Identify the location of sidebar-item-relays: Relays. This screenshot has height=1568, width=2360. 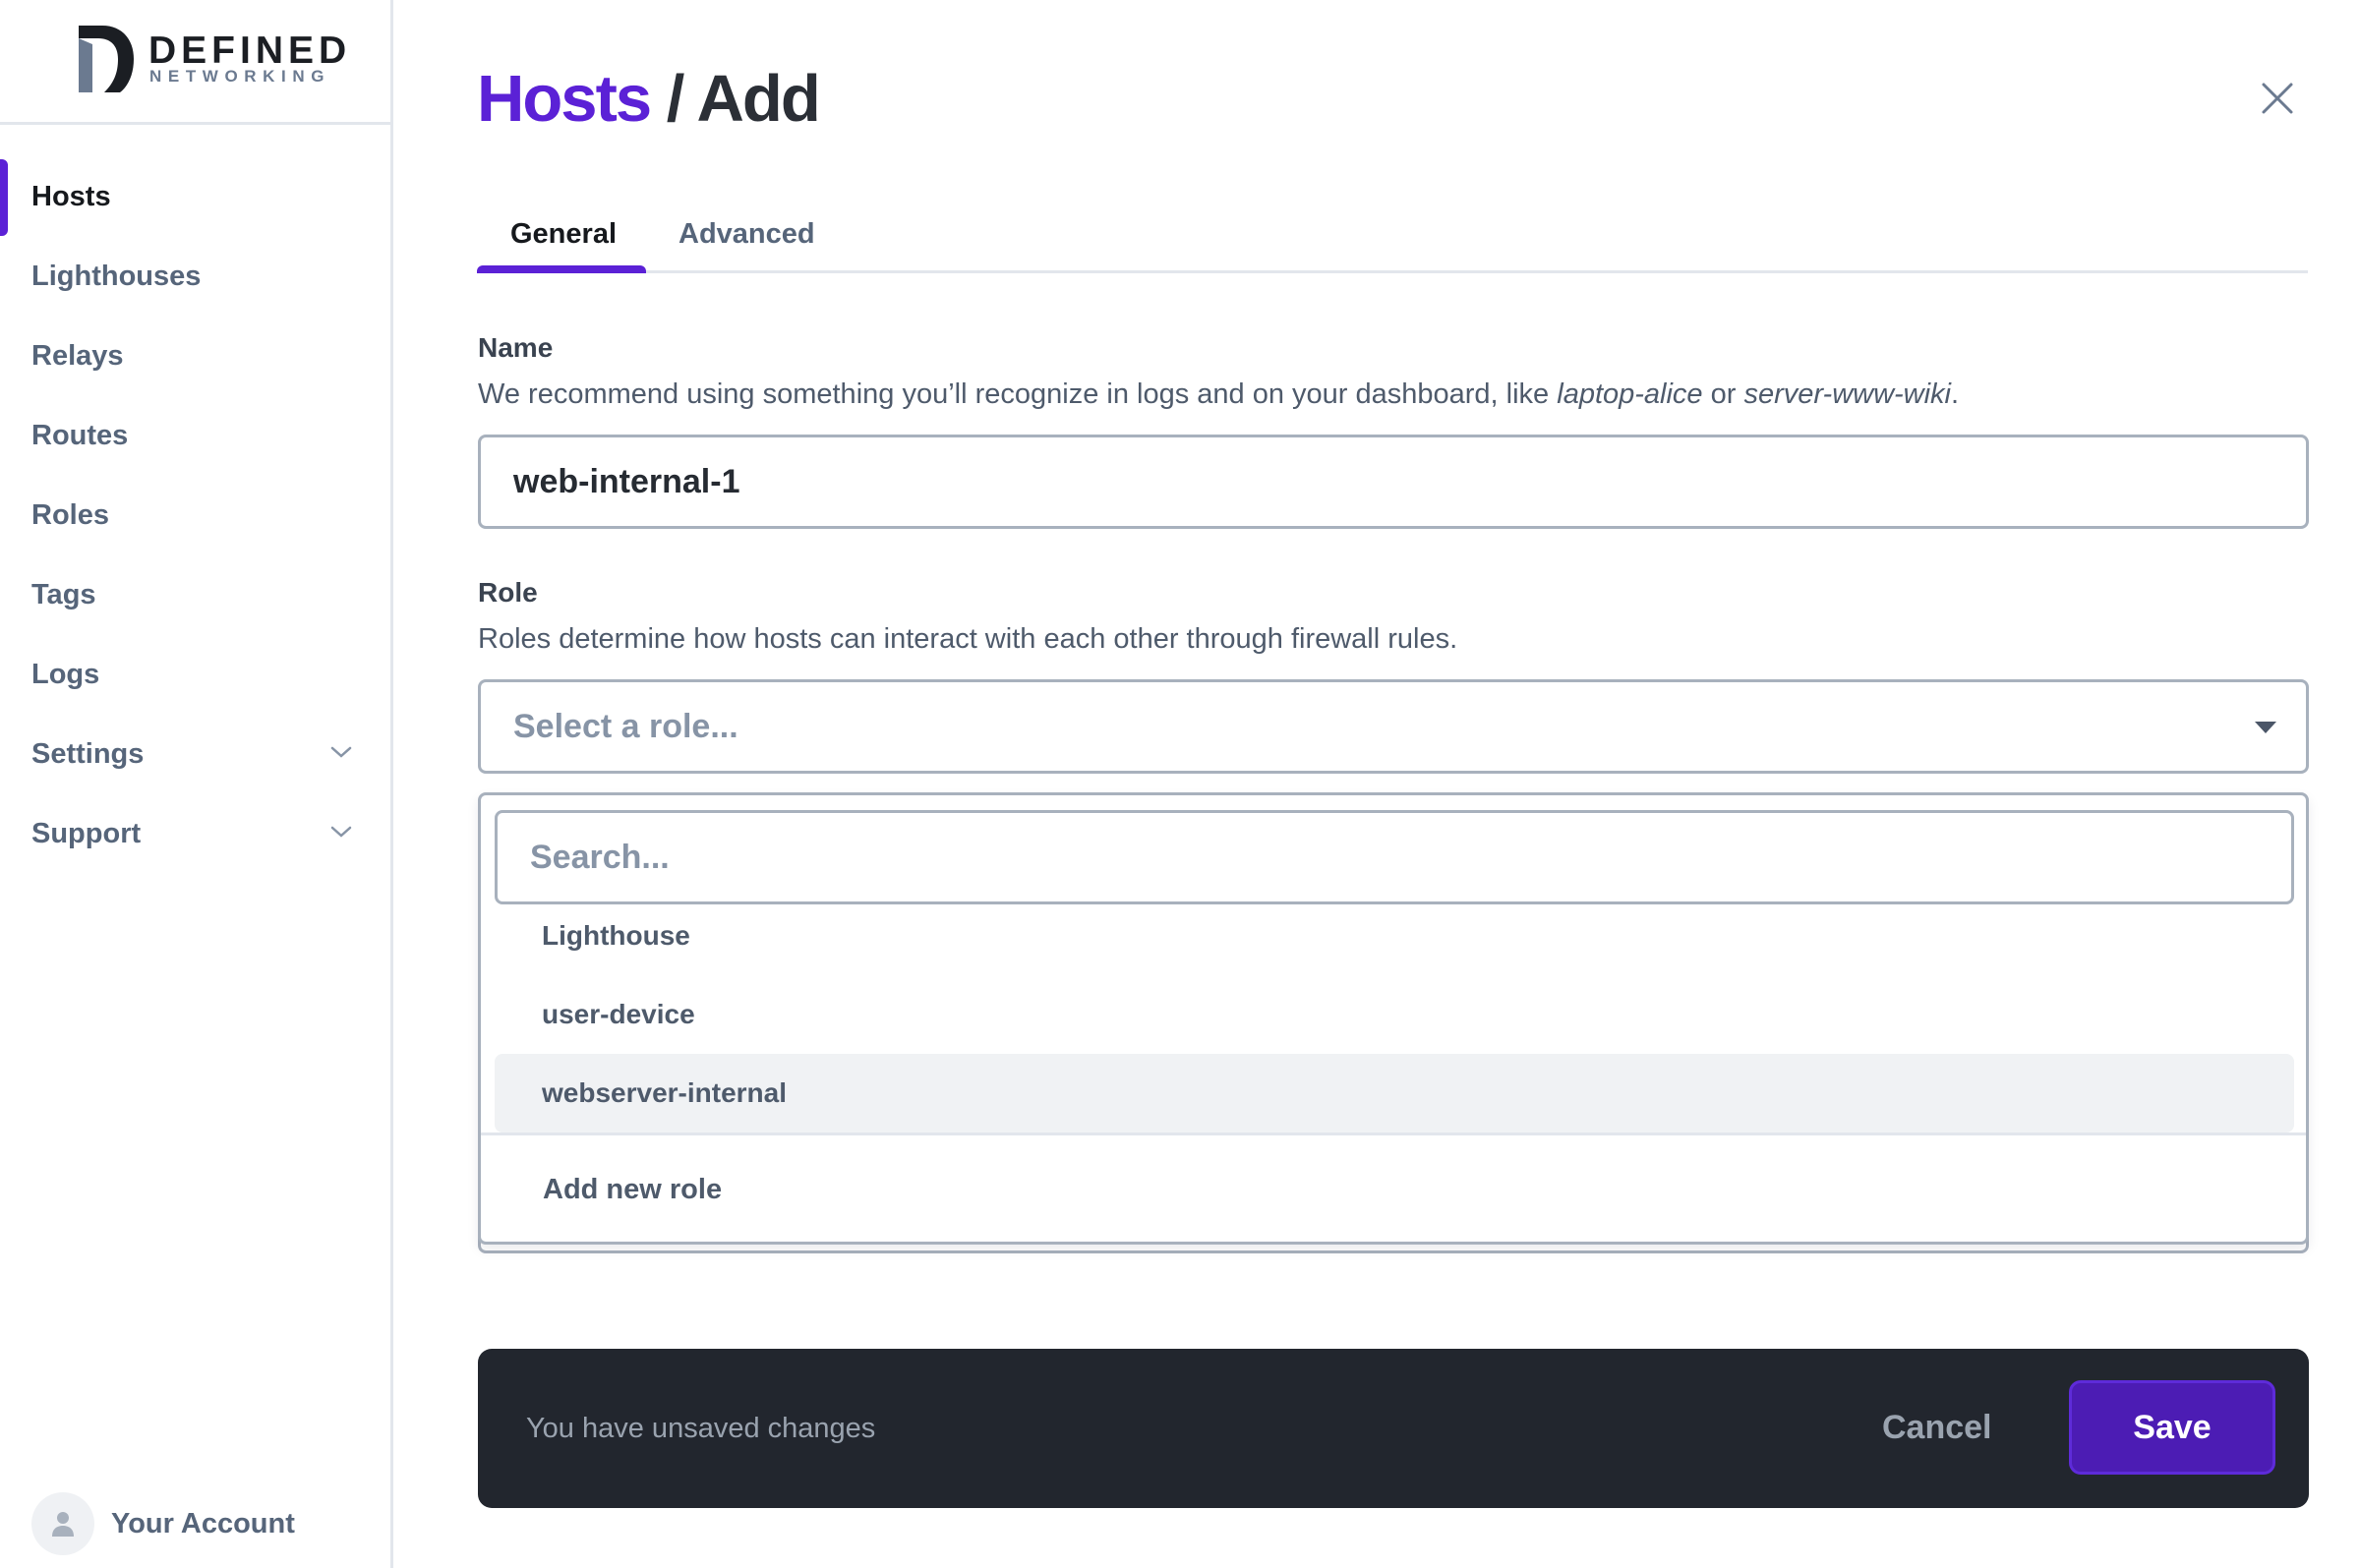
(195, 356).